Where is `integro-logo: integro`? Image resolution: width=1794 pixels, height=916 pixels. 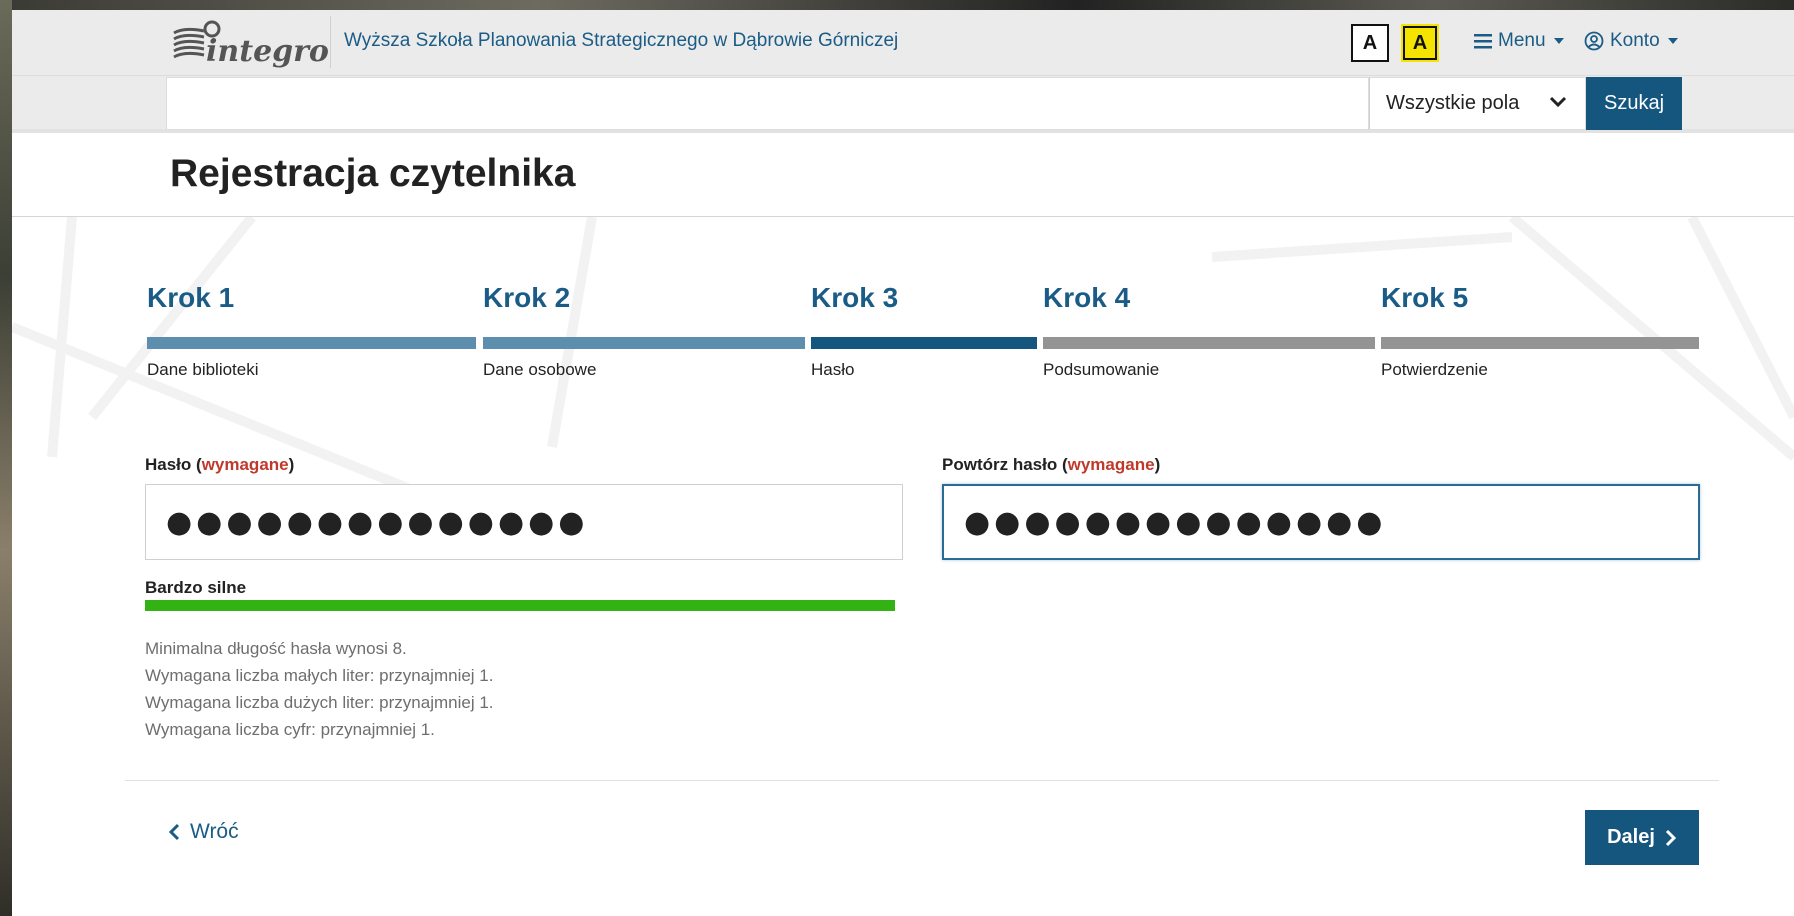
integro-logo: integro is located at coordinates (256, 44).